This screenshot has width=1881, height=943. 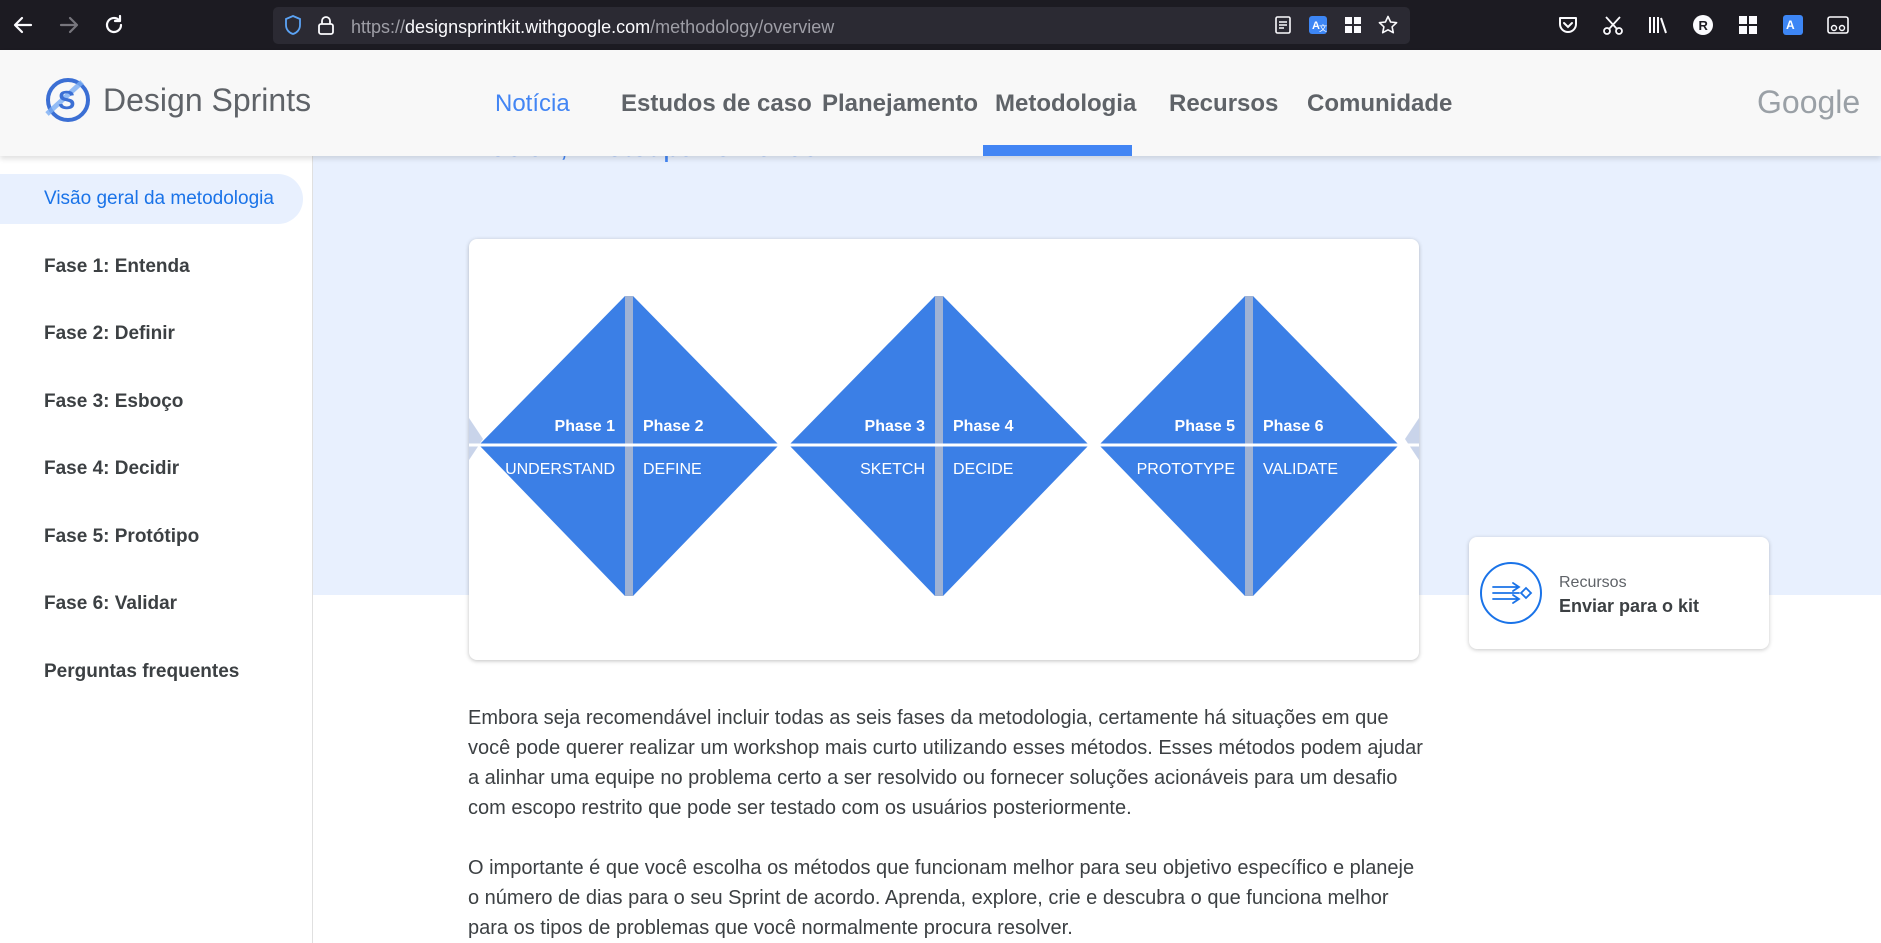 I want to click on sidebar-item-faq: Perguntas frequentes, so click(x=141, y=672).